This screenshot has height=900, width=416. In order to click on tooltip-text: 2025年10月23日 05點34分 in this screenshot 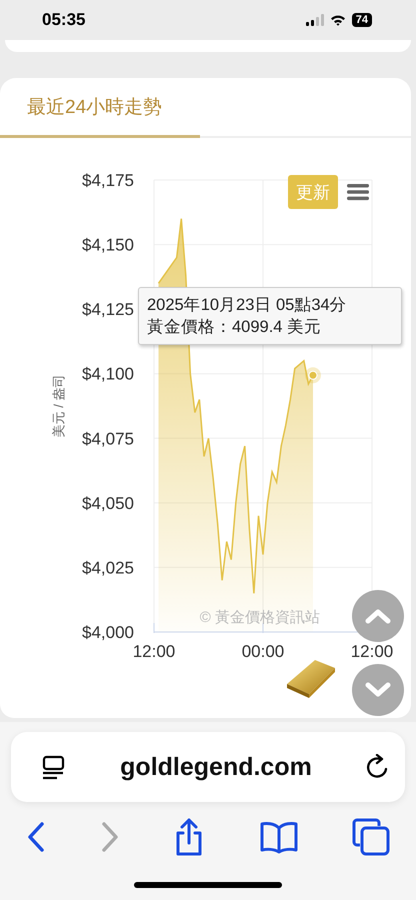, I will do `click(247, 305)`.